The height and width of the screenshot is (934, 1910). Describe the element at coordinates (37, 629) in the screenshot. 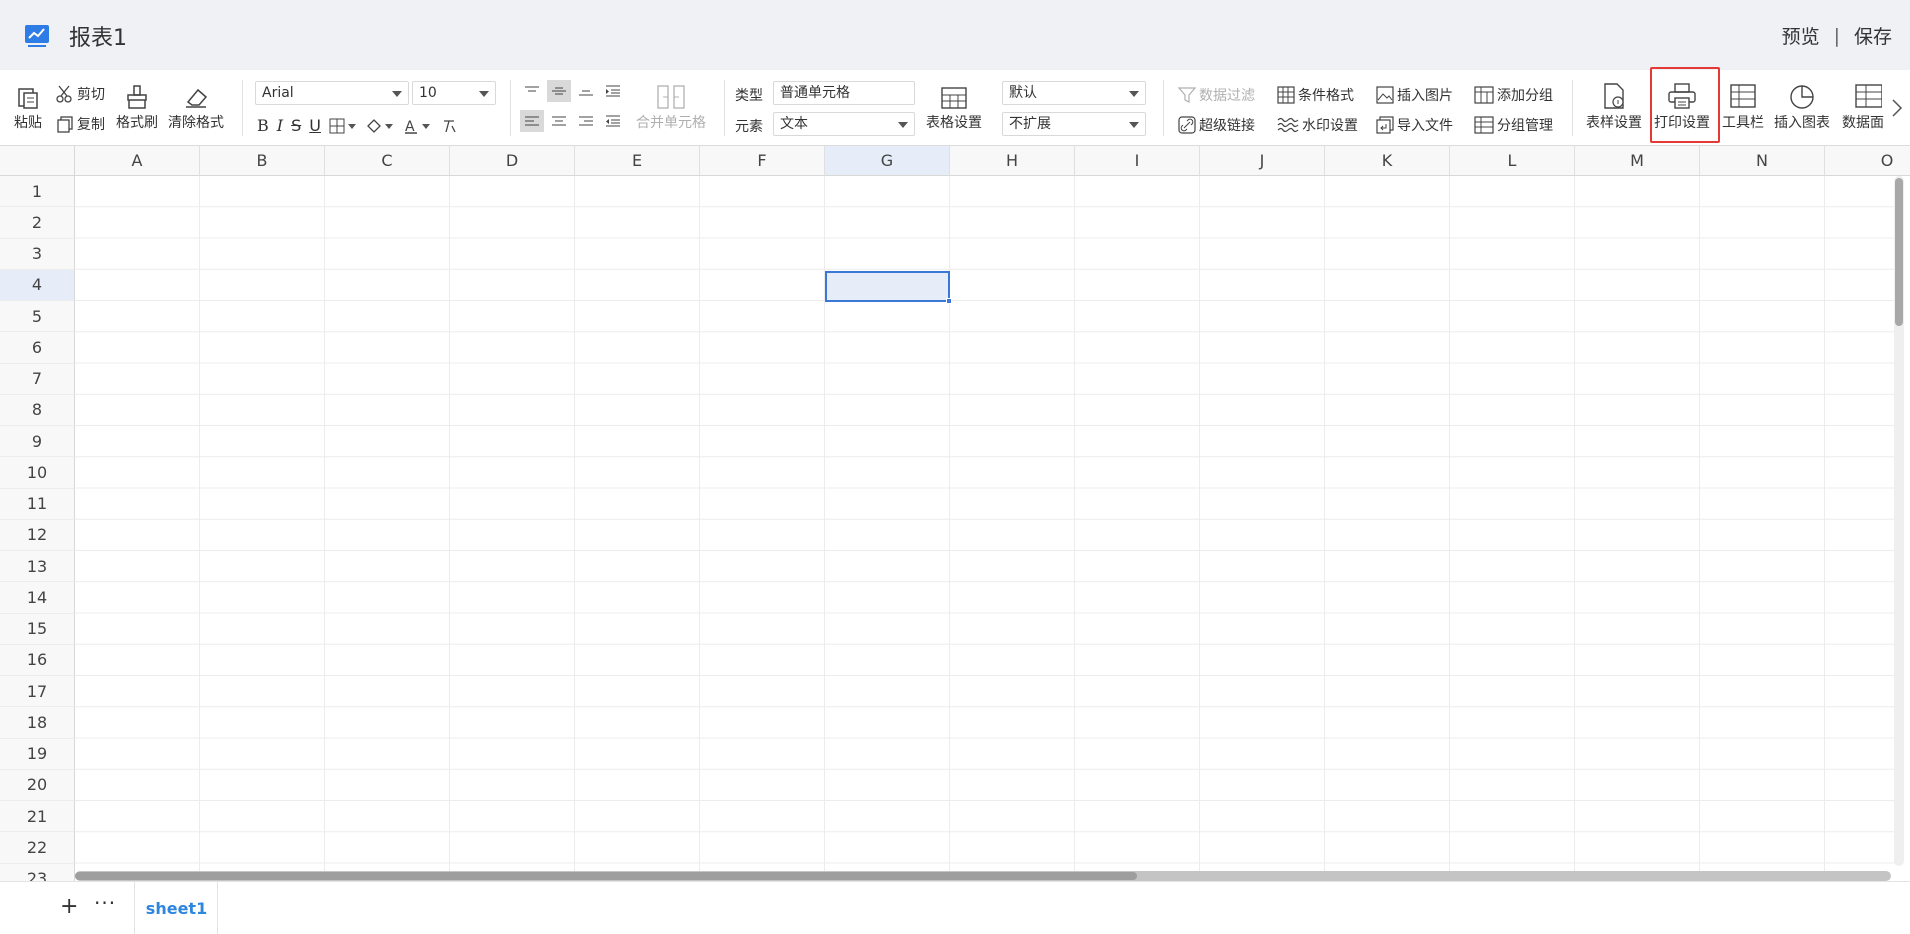

I see `row-header: 15` at that location.